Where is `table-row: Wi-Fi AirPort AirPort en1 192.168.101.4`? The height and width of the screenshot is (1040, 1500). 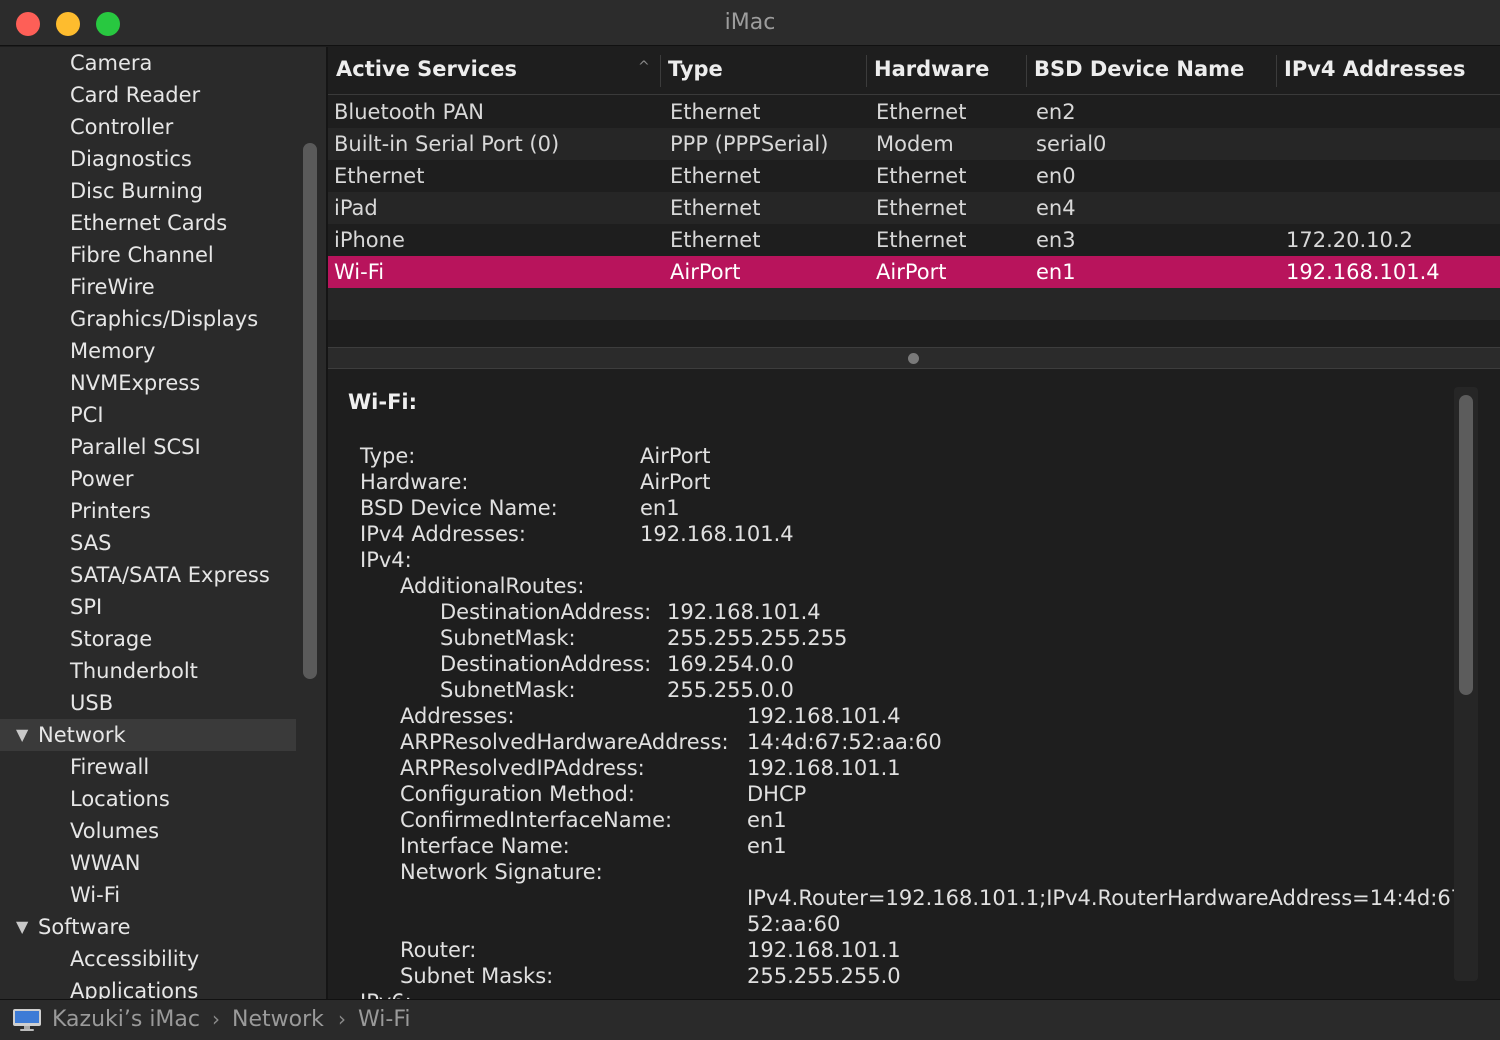 table-row: Wi-Fi AirPort AirPort en1 192.168.101.4 is located at coordinates (914, 272).